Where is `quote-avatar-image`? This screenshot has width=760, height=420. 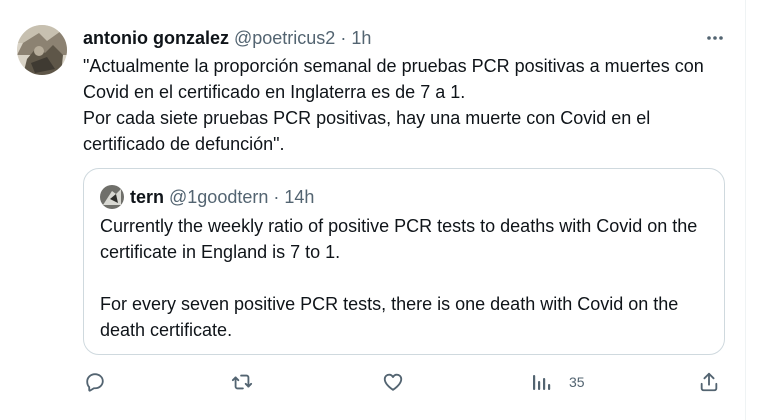
quote-avatar-image is located at coordinates (112, 197).